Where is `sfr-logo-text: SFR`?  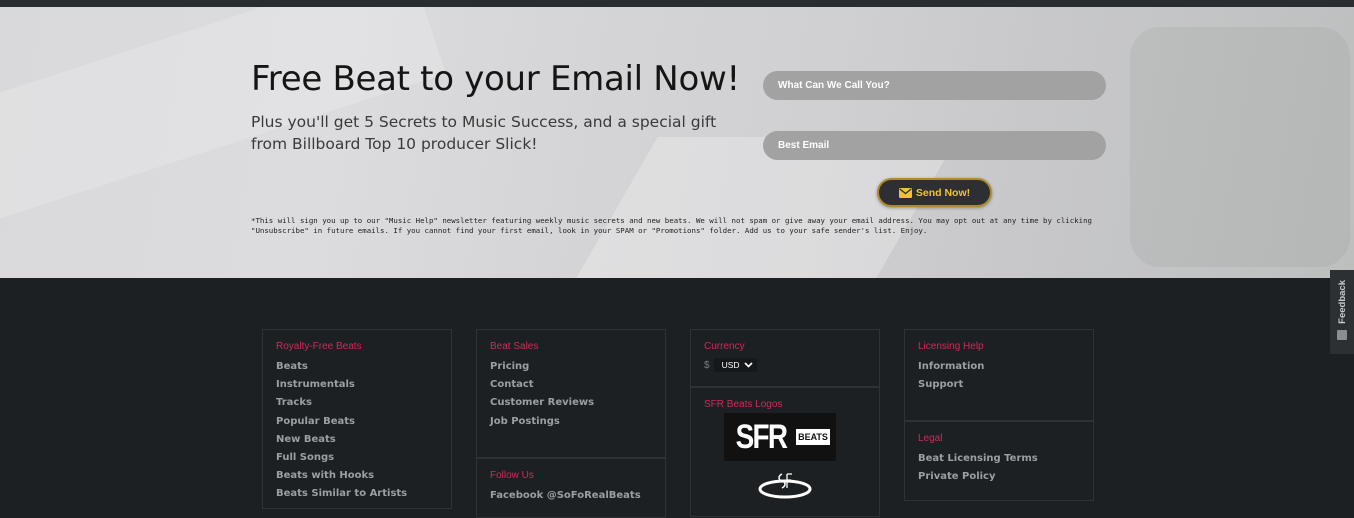
sfr-logo-text: SFR is located at coordinates (761, 436).